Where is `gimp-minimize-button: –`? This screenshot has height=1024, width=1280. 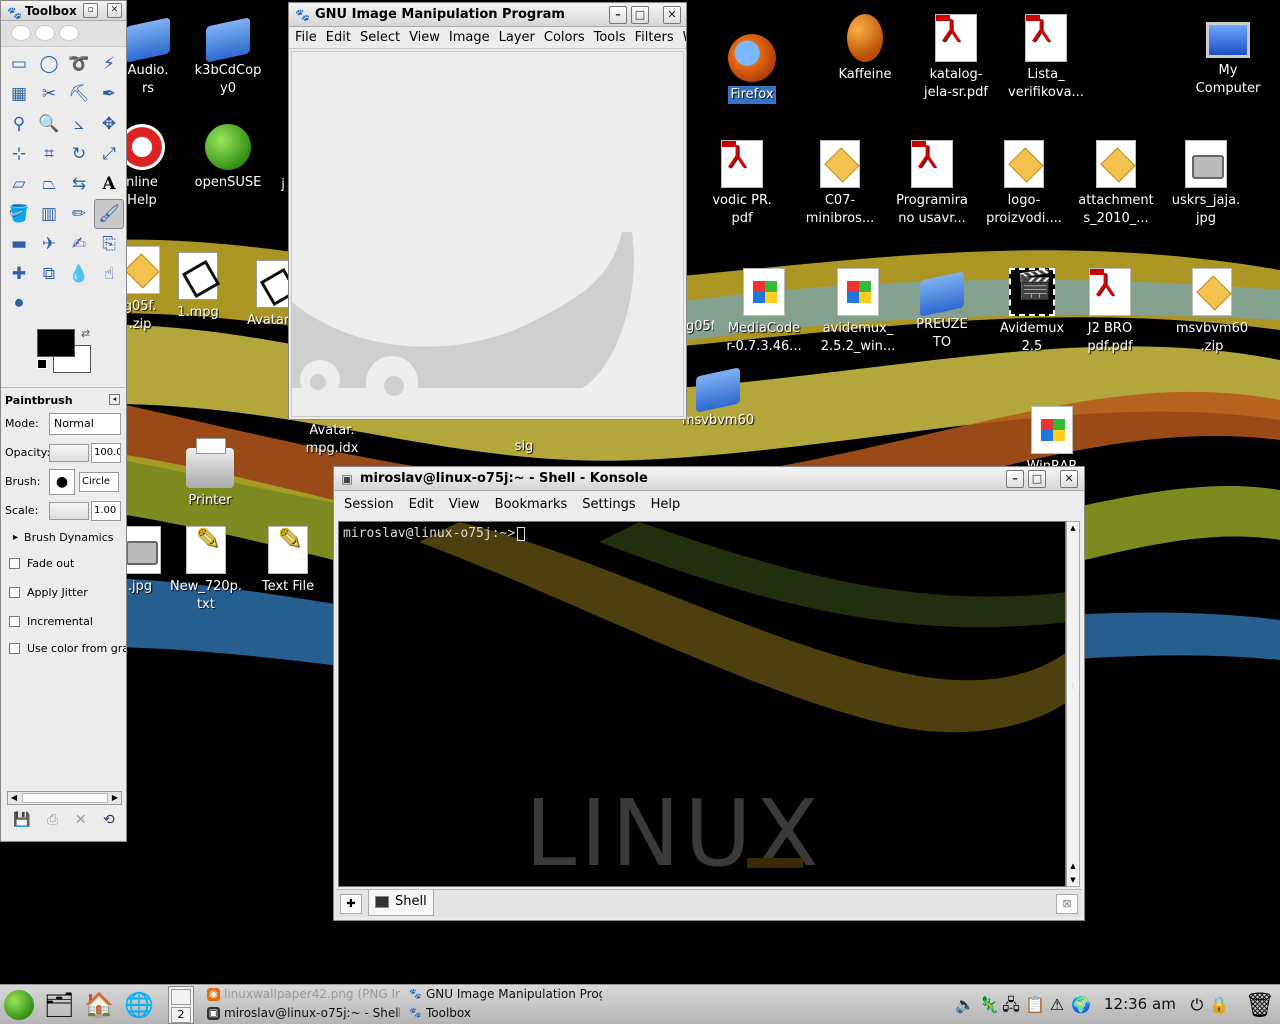 gimp-minimize-button: – is located at coordinates (618, 15).